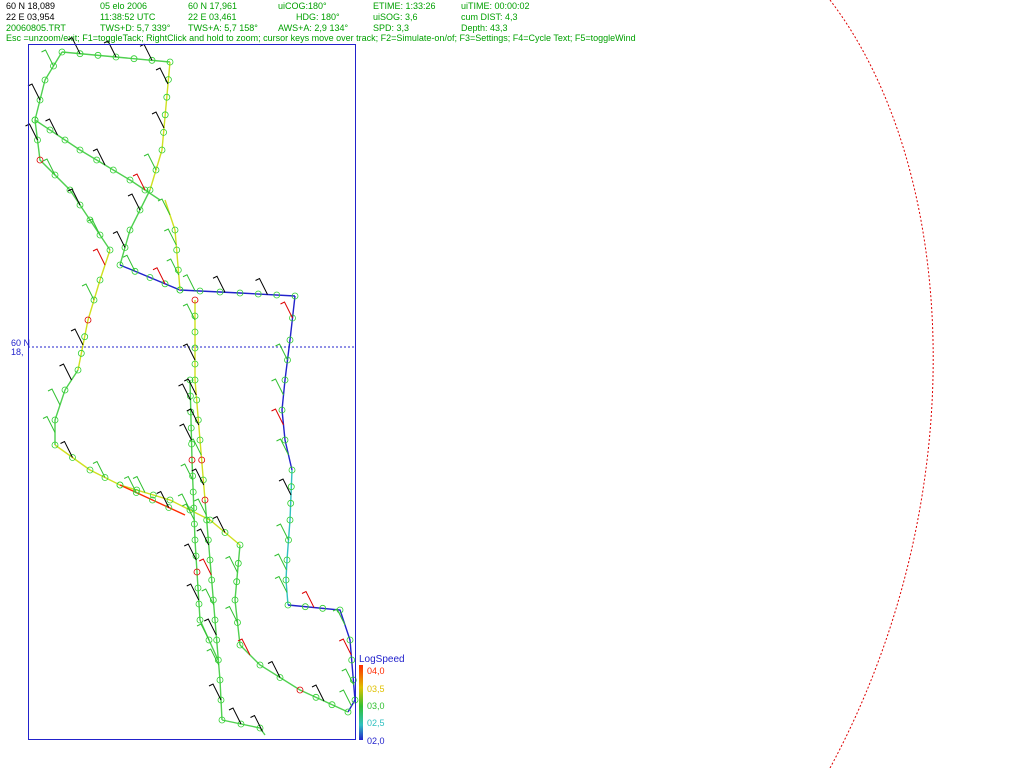 The image size is (1024, 768). Describe the element at coordinates (17, 352) in the screenshot. I see `latitude-label-min: 18,` at that location.